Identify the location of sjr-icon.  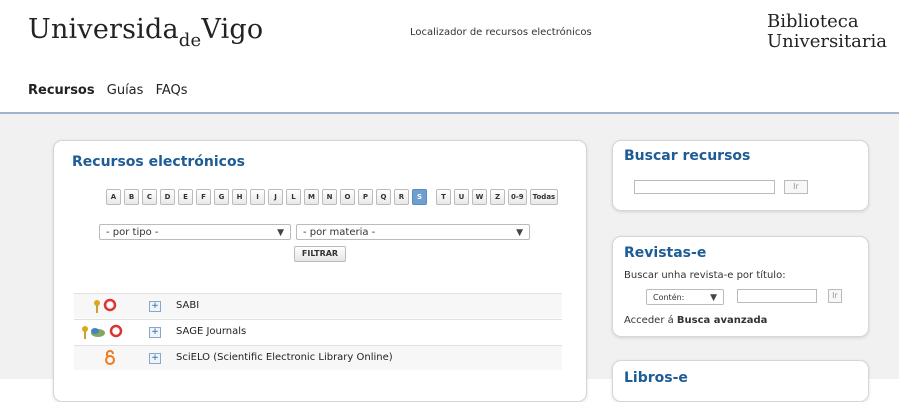
(98, 332).